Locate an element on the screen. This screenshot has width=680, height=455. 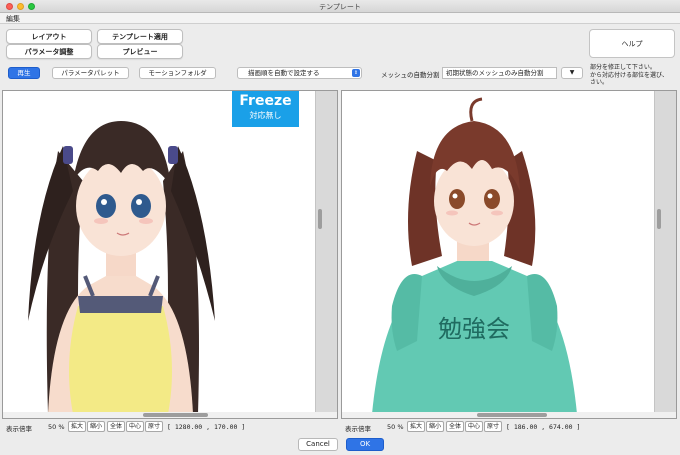
right-fit-all-button: 全体 is located at coordinates (455, 426).